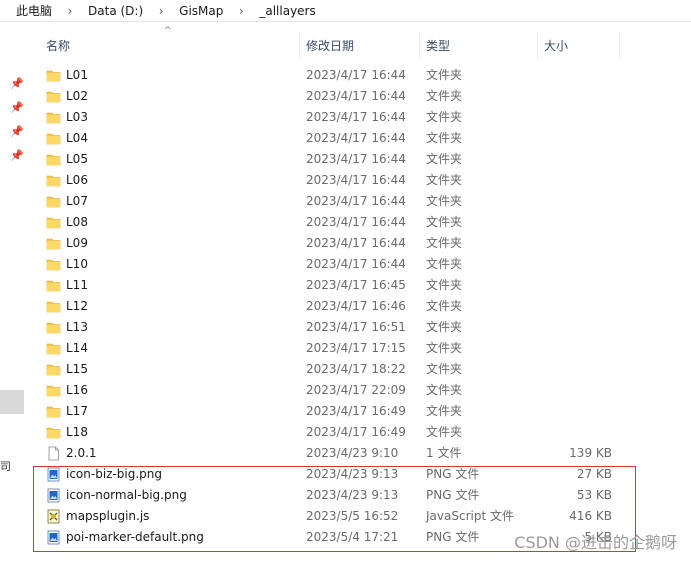 The width and height of the screenshot is (691, 561). I want to click on file-row: L10 2023/4/17 16:44 文件夹, so click(330, 264).